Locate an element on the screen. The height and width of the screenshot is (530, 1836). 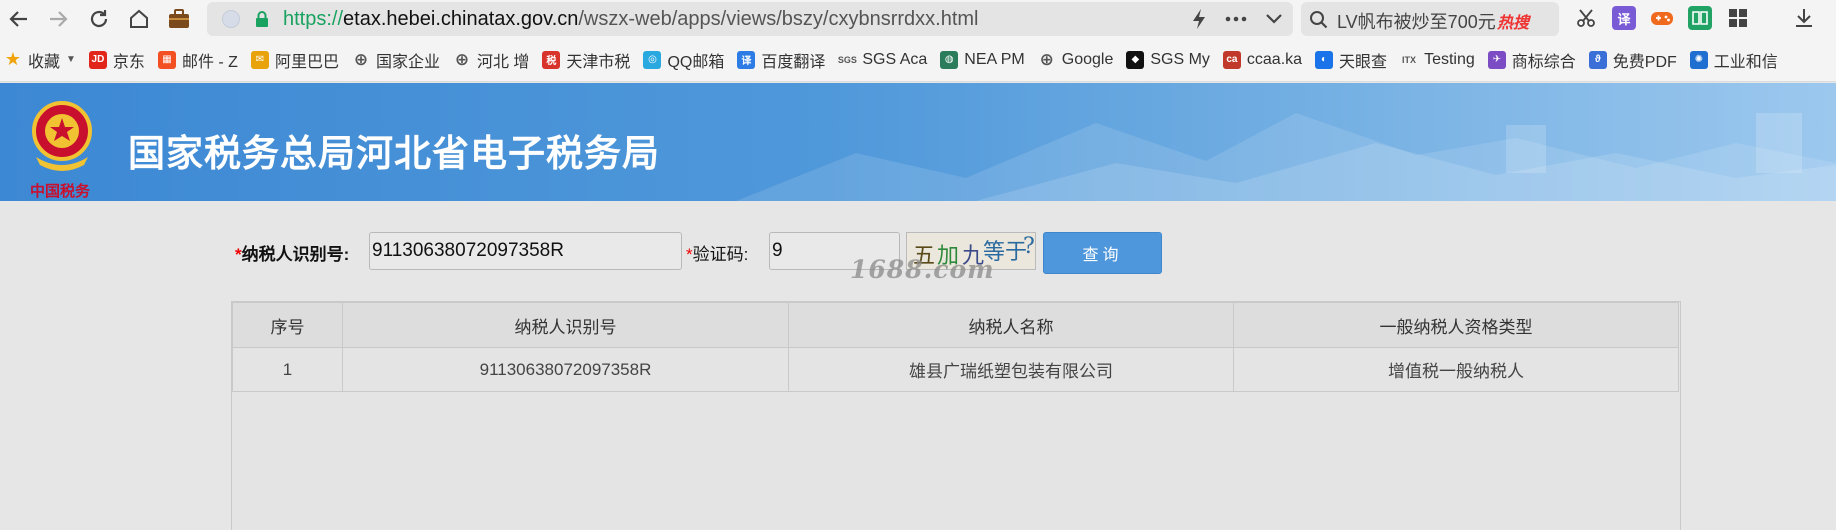
bookmark-item: ⊕ Google is located at coordinates (1076, 59).